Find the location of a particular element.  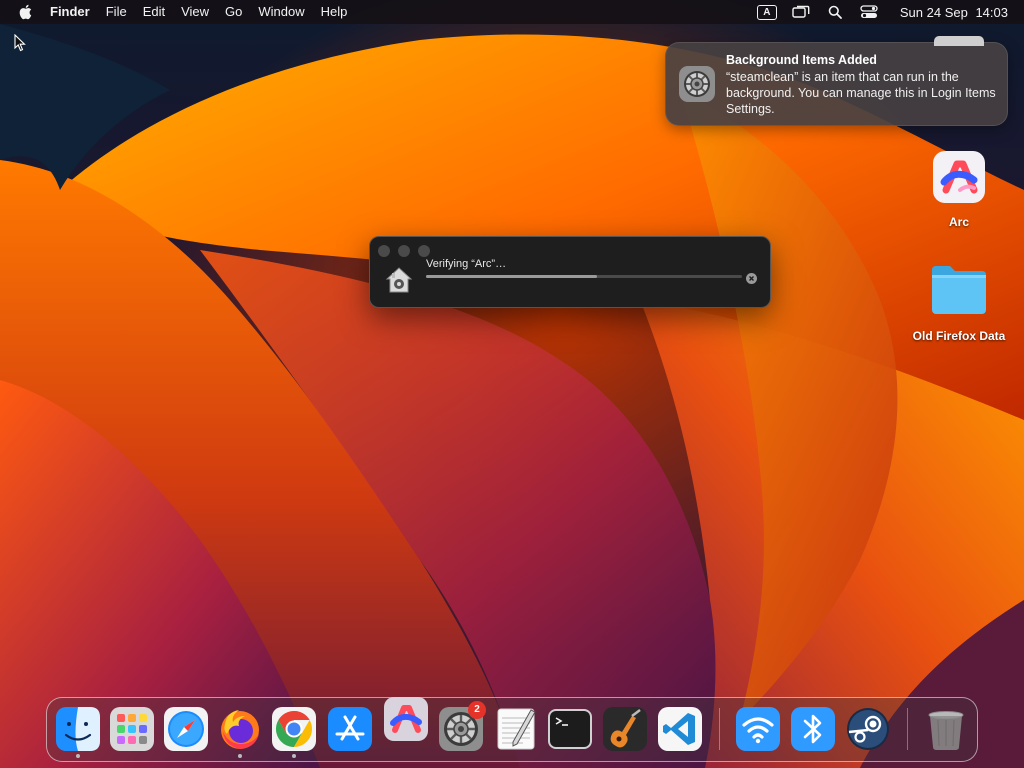

mouse-pointer-icon is located at coordinates (20, 45).